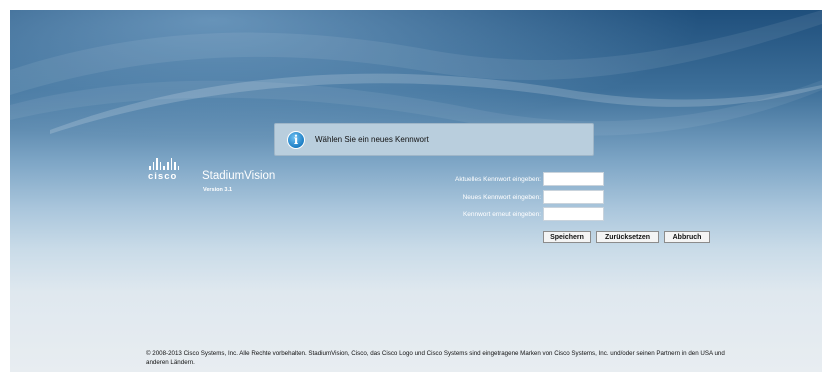 This screenshot has width=833, height=374. I want to click on new-password-label: Neues Kennwort eingeben:, so click(501, 197).